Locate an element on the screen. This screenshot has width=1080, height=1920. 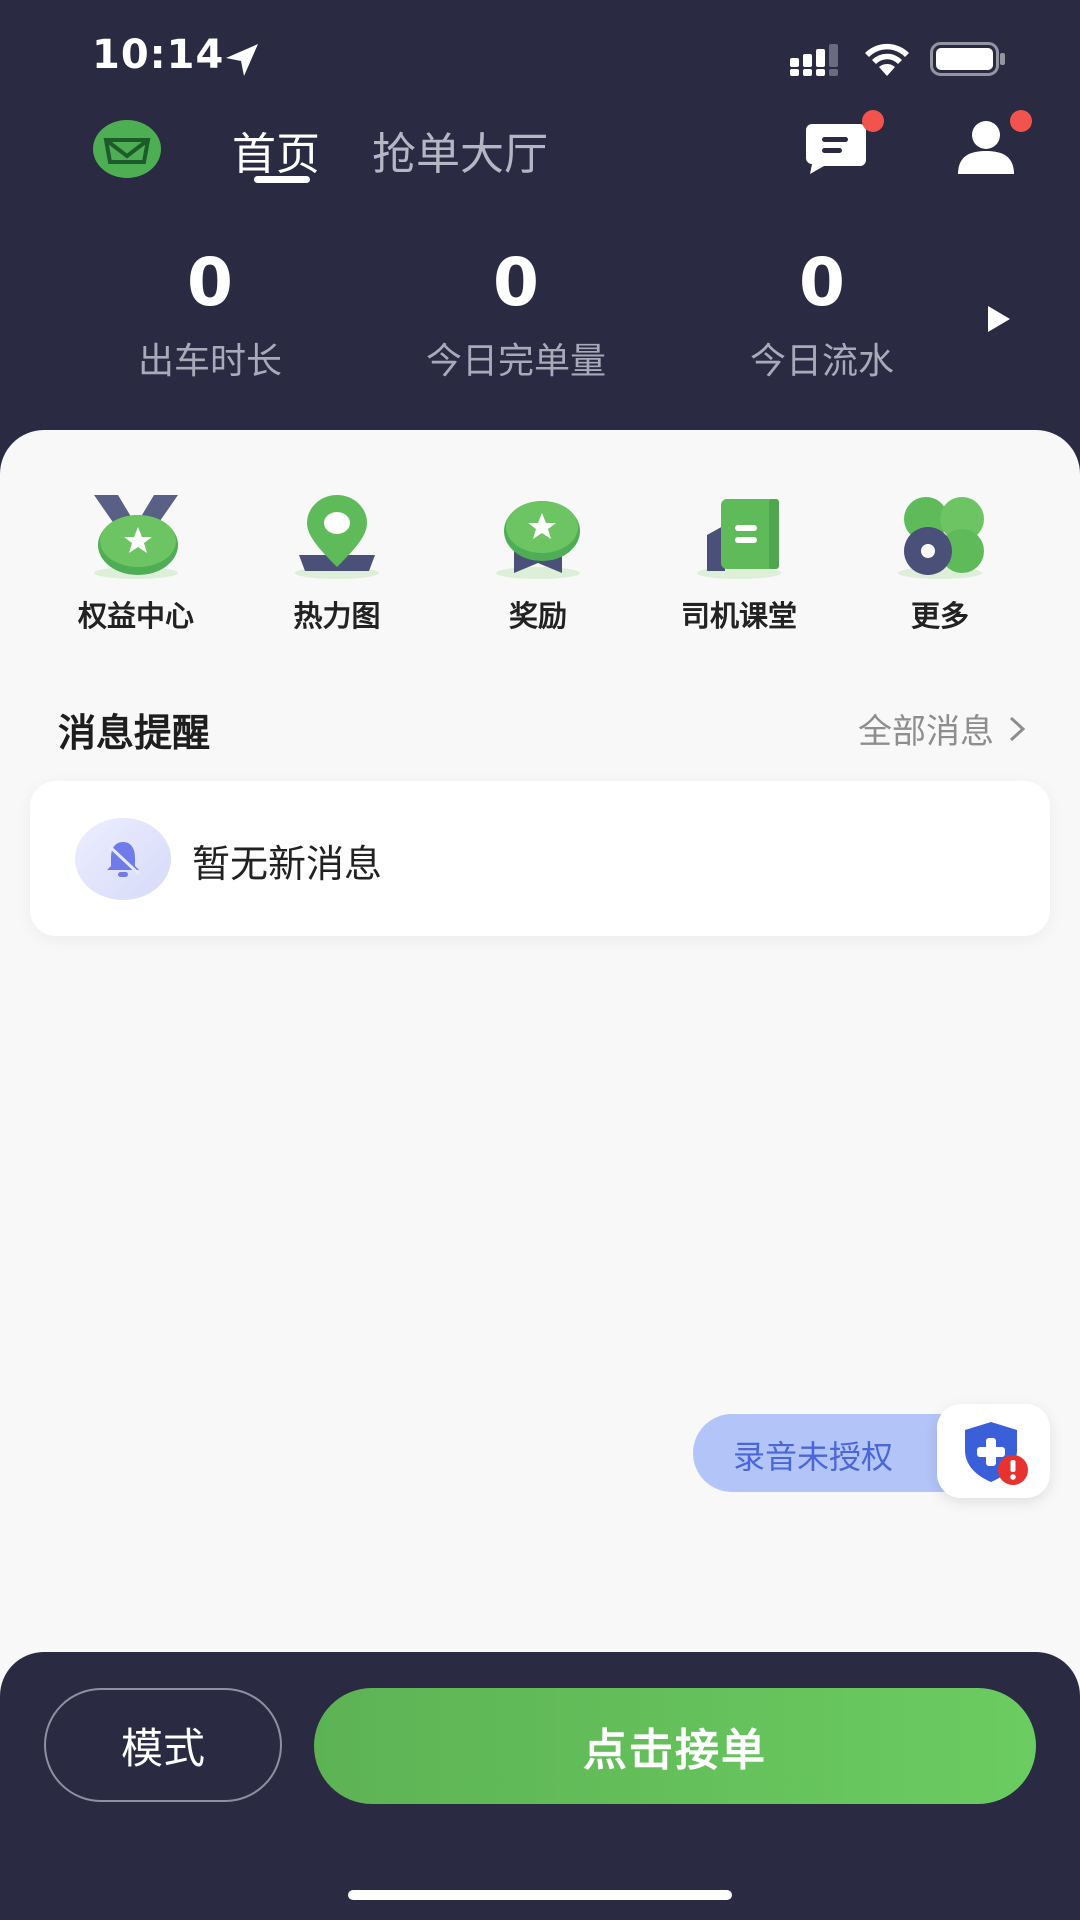
quick-action-label: 司机课堂 is located at coordinates (738, 616).